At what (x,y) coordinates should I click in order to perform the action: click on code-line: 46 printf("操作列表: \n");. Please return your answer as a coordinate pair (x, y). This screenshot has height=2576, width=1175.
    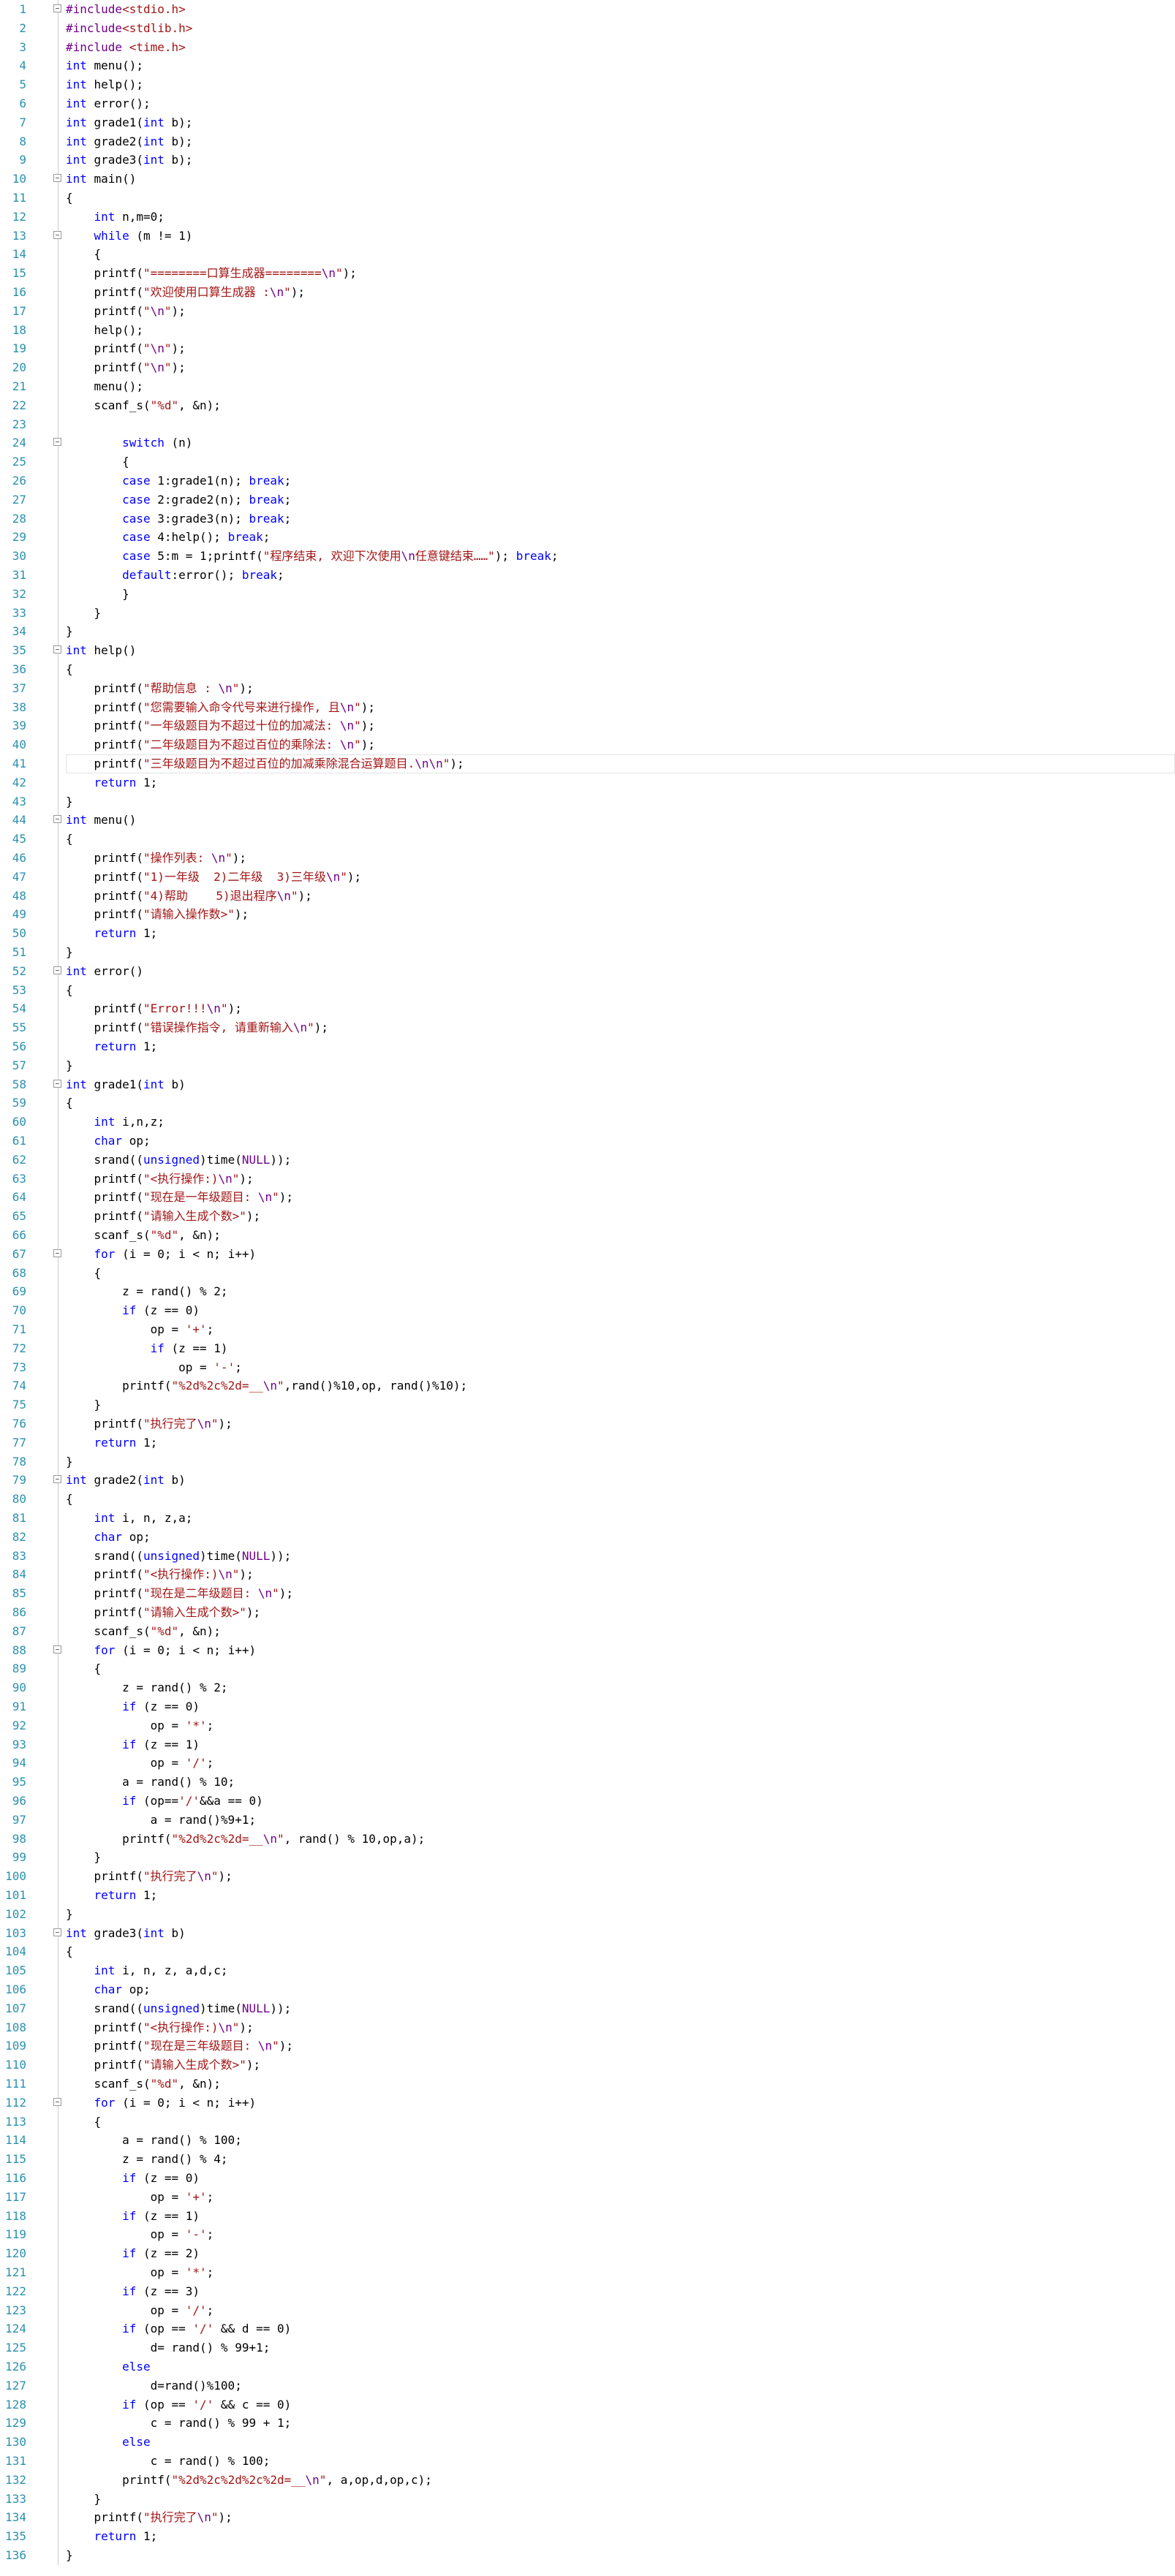
    Looking at the image, I should click on (587, 858).